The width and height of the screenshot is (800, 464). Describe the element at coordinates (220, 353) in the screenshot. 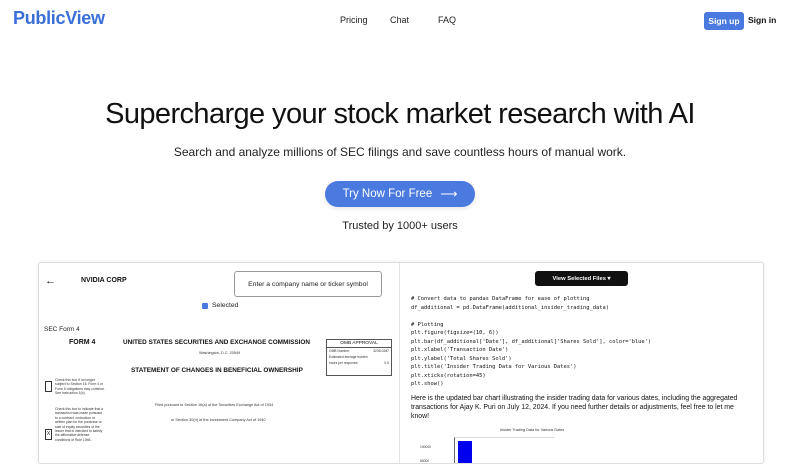

I see `commission-city: Washington, D.C. 20549` at that location.